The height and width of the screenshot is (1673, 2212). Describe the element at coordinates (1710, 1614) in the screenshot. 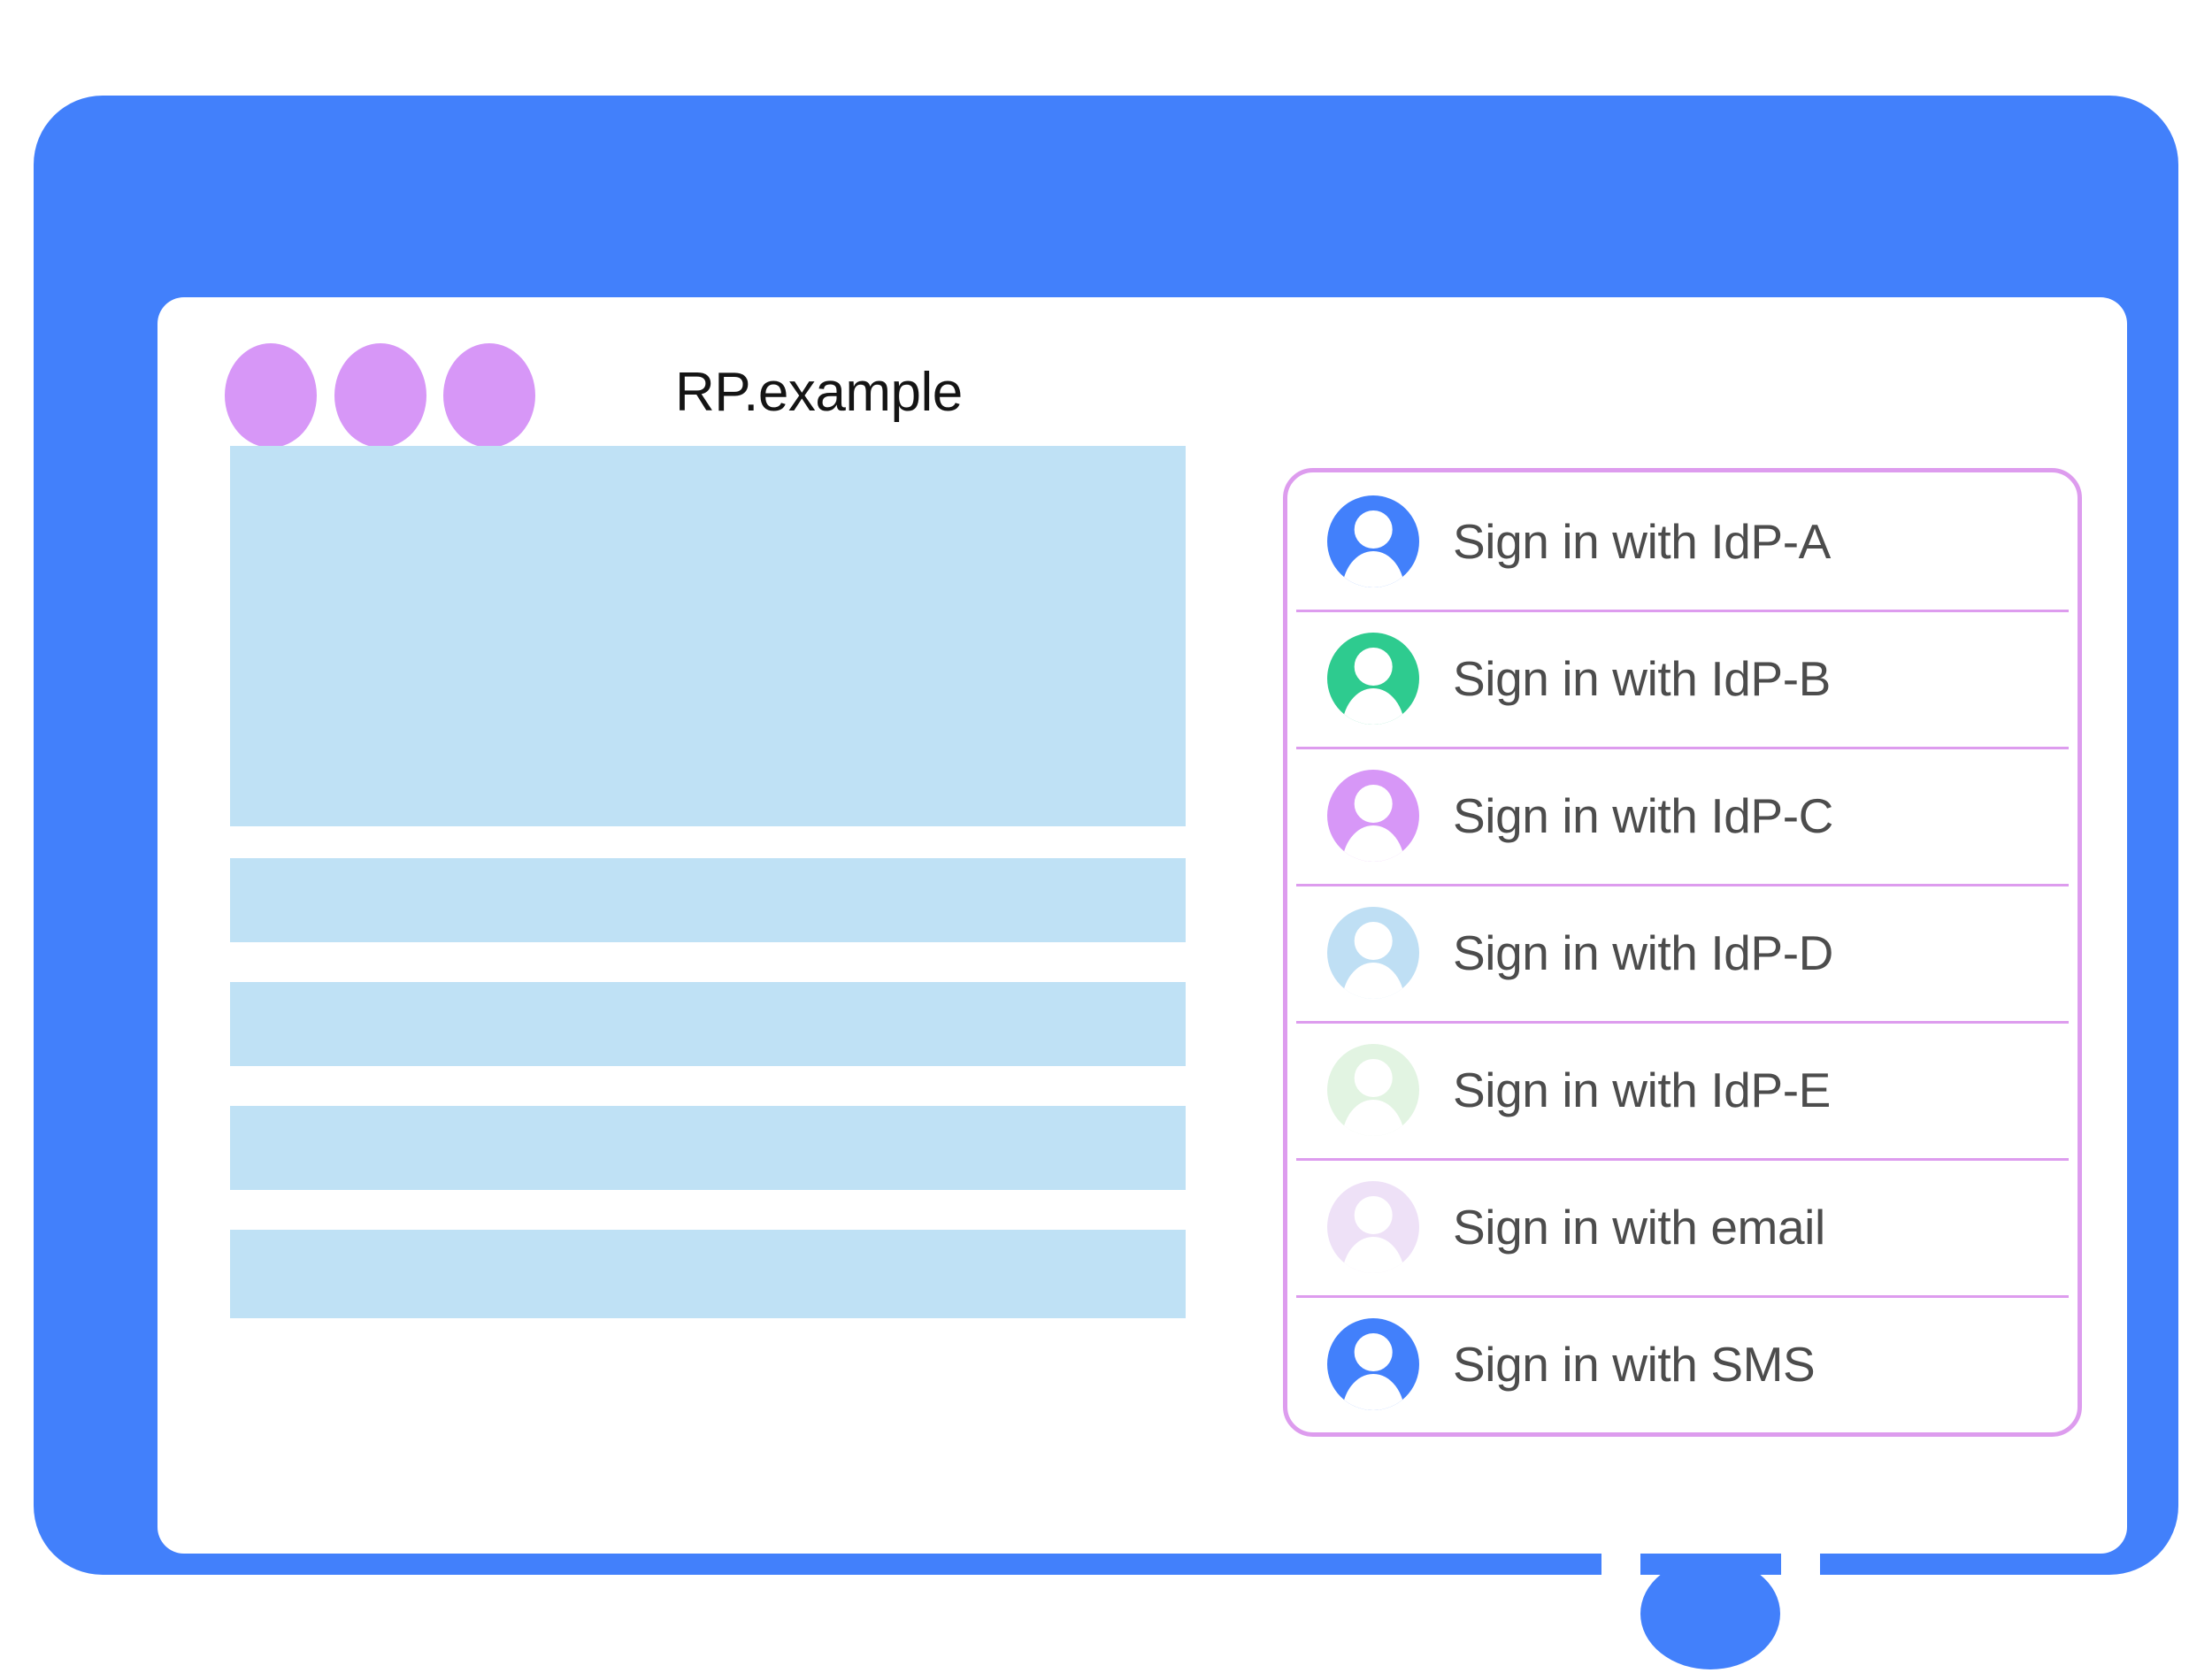

I see `home-button` at that location.